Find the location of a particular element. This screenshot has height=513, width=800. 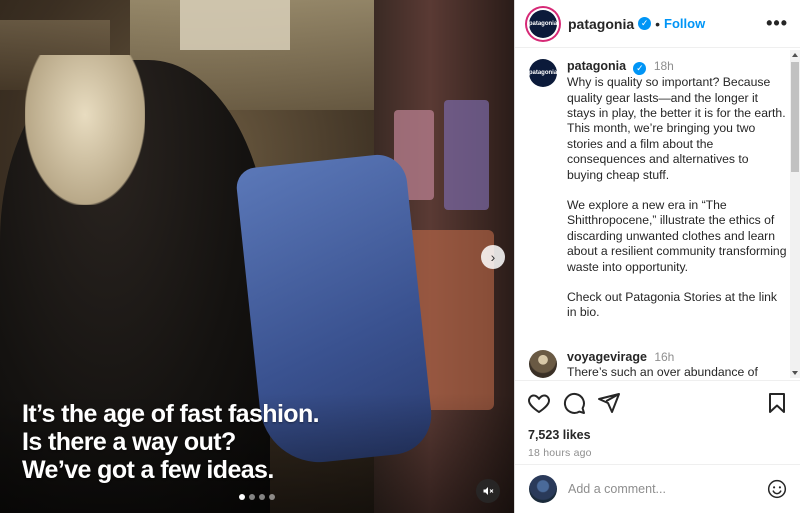

carousel-indicator is located at coordinates (257, 497).